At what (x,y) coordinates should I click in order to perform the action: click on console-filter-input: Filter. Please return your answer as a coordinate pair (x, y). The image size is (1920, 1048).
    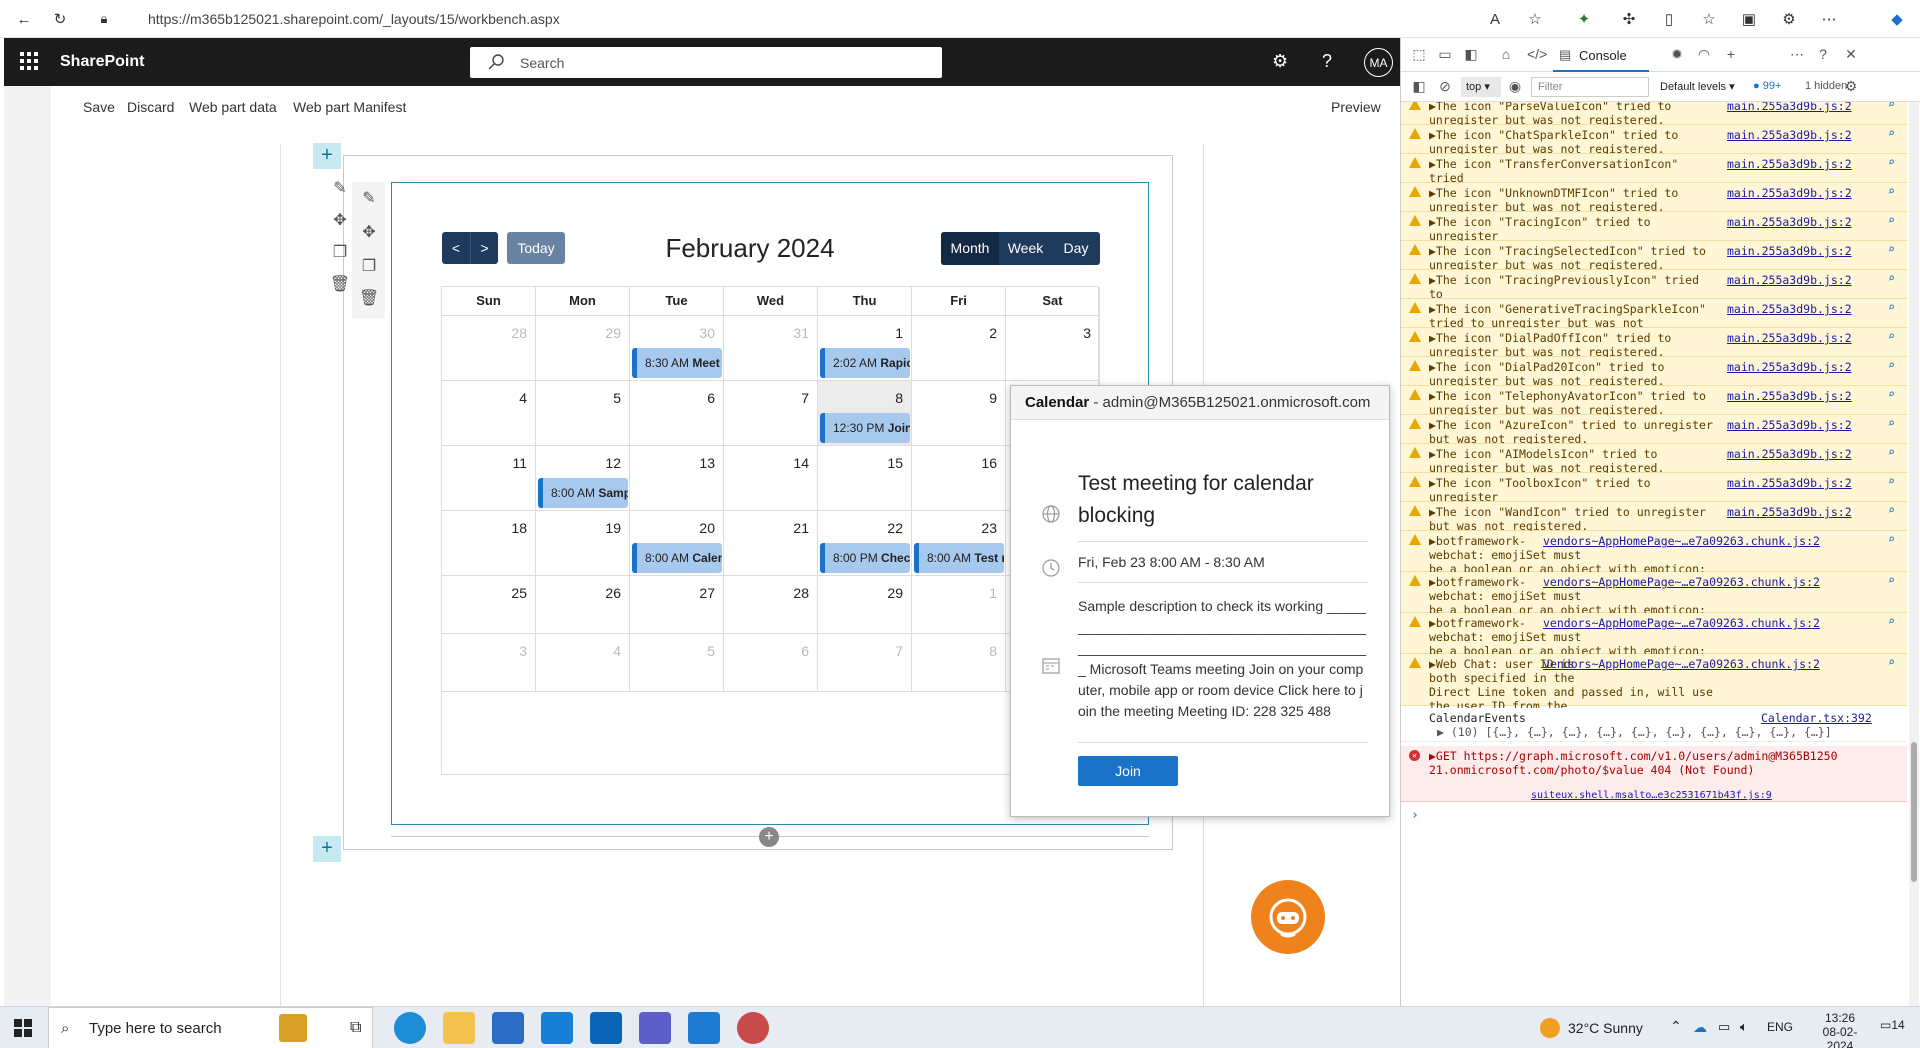
    Looking at the image, I should click on (1590, 87).